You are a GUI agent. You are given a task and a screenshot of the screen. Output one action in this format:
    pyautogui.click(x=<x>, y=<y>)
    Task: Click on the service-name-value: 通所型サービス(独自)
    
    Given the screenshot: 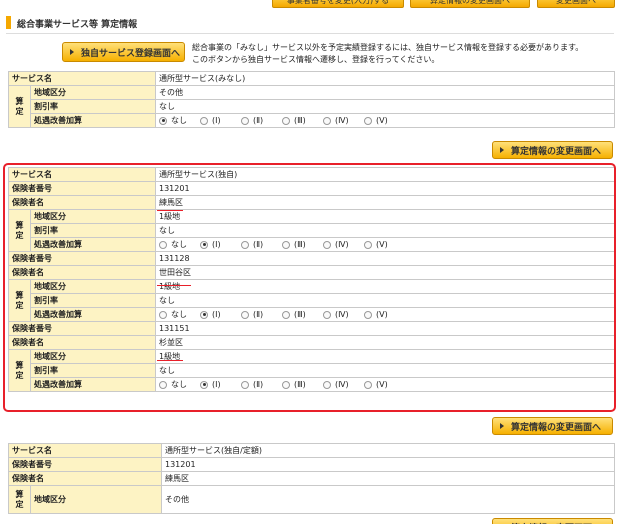 What is the action you would take?
    pyautogui.click(x=385, y=174)
    